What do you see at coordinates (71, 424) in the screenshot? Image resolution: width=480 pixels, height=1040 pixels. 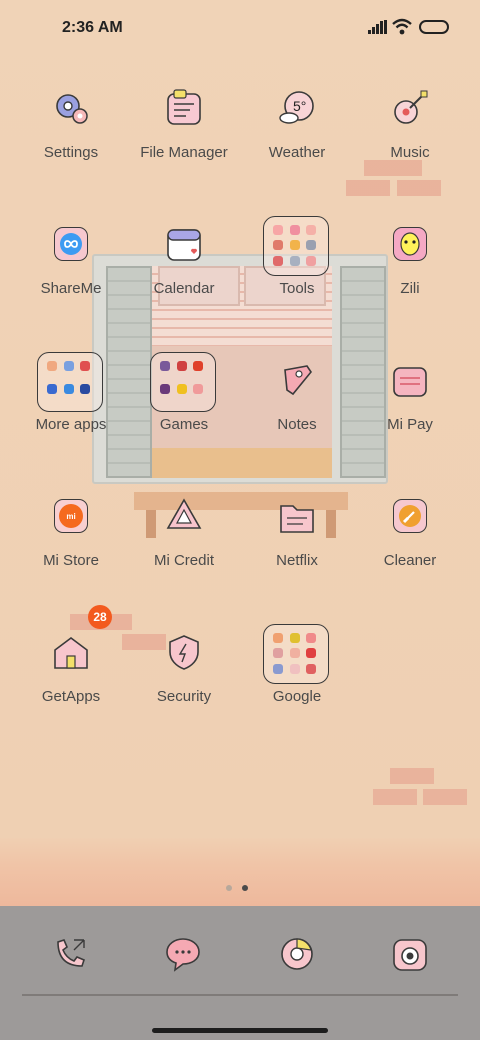 I see `app-label: More apps` at bounding box center [71, 424].